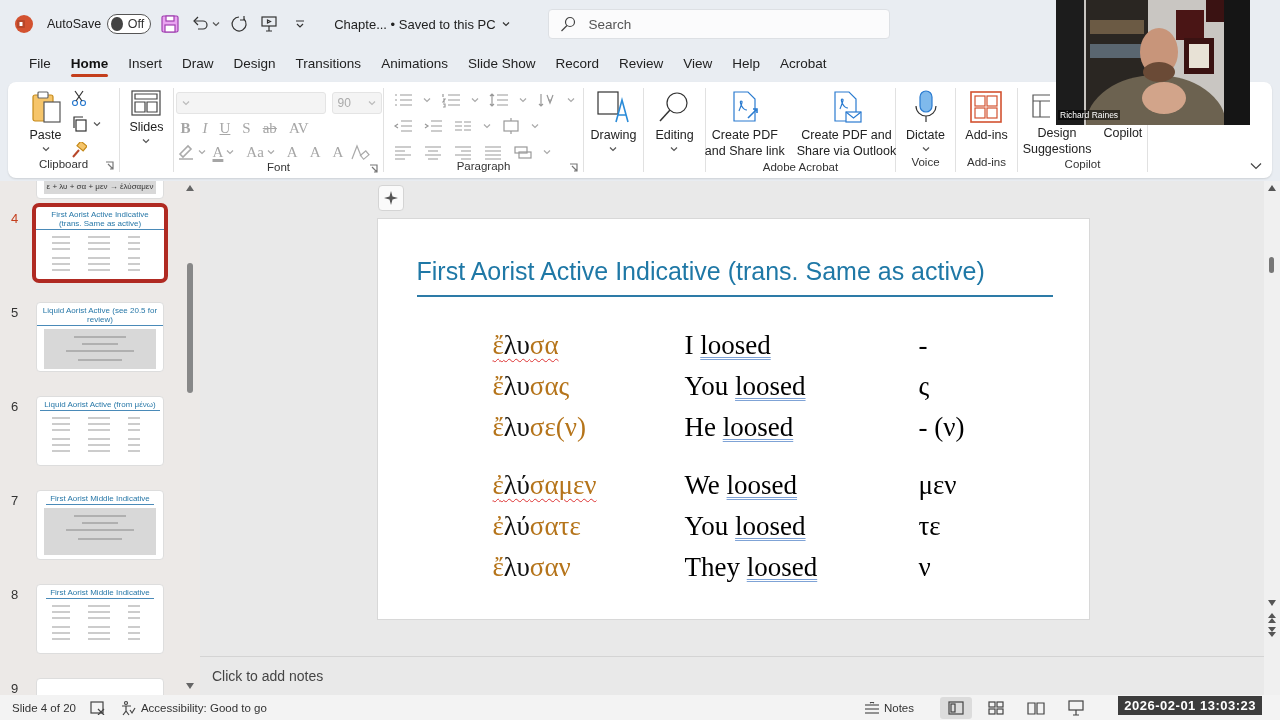 The height and width of the screenshot is (720, 1280). Describe the element at coordinates (203, 707) in the screenshot. I see `accessibility-status: Accessibility: Good to go` at that location.